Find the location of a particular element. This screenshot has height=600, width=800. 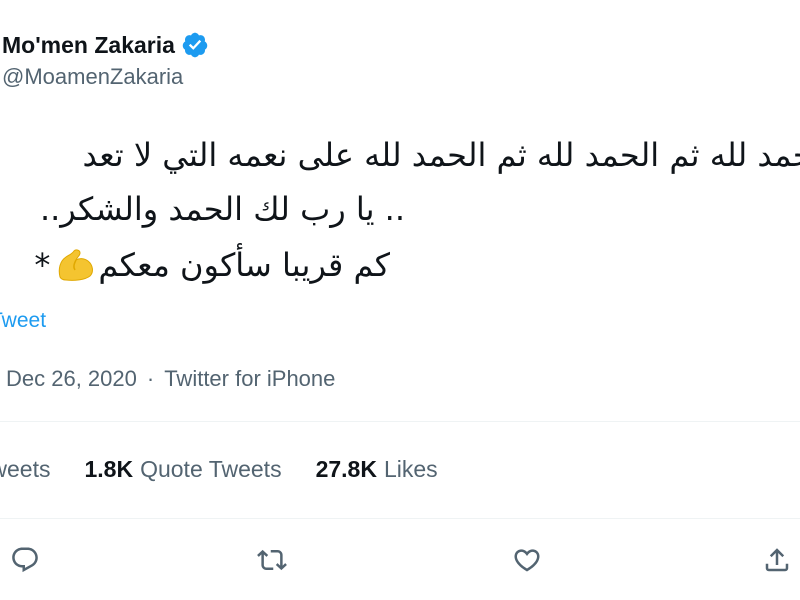

author-handle: @MoamenZakaria is located at coordinates (92, 77).